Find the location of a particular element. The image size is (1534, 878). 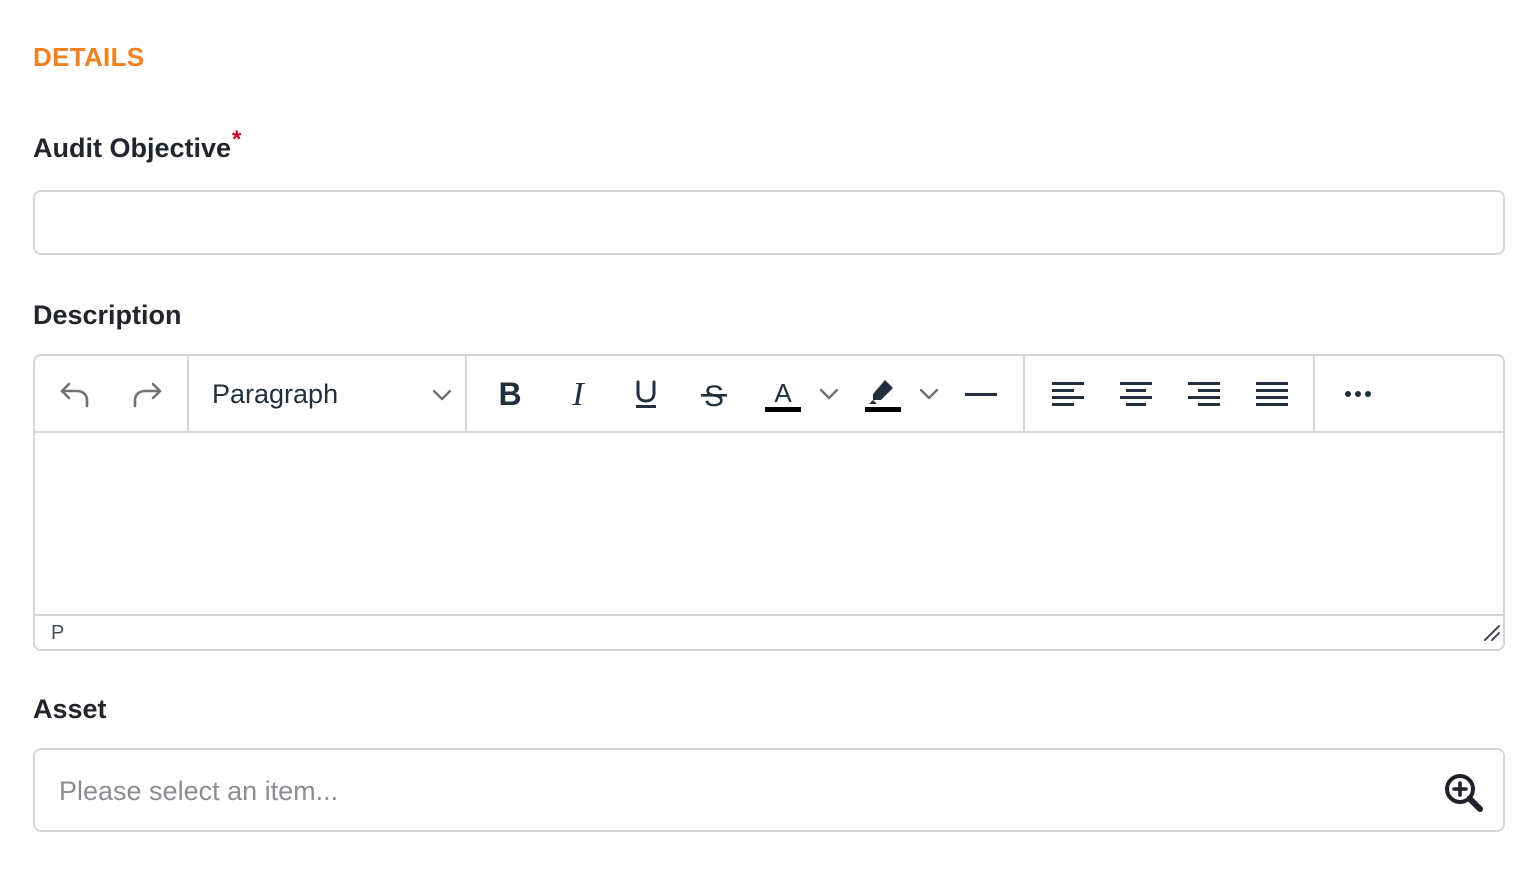

highlight-dropdown is located at coordinates (929, 394).